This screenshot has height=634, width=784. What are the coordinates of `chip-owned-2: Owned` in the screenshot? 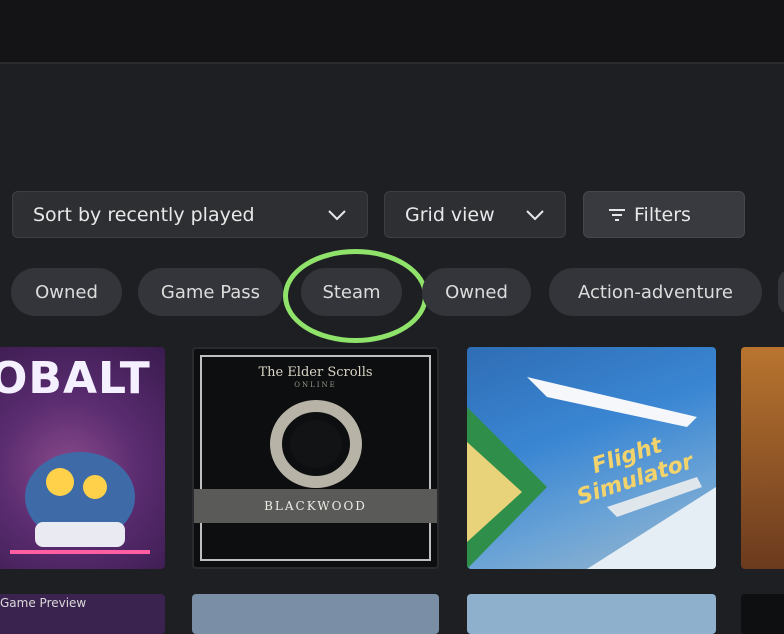 It's located at (476, 292).